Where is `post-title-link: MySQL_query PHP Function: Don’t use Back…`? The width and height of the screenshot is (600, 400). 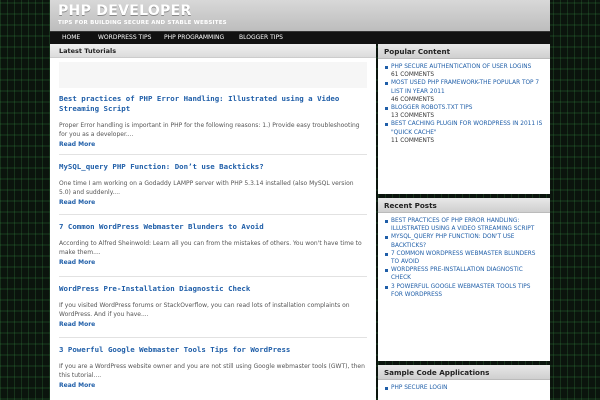
post-title-link: MySQL_query PHP Function: Don’t use Back… is located at coordinates (213, 167).